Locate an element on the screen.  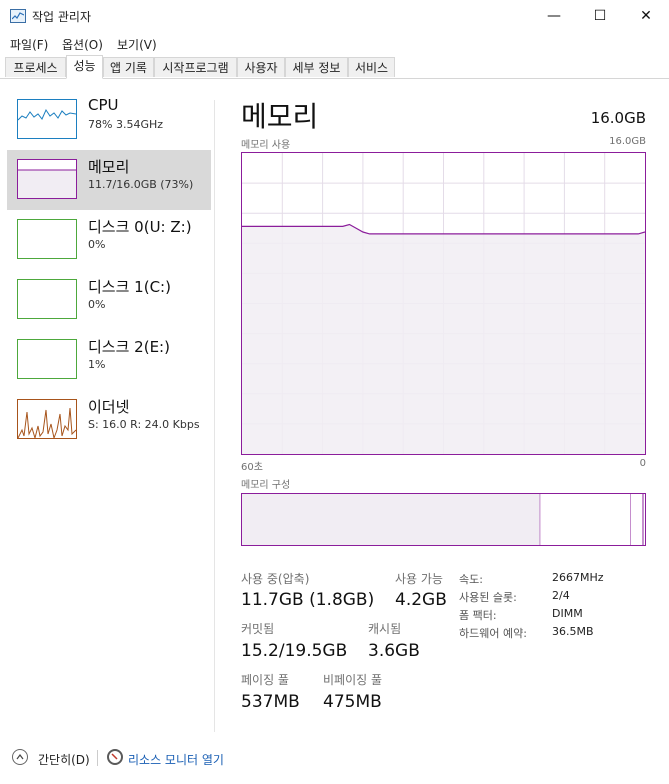
close-button: ✕ is located at coordinates (646, 16).